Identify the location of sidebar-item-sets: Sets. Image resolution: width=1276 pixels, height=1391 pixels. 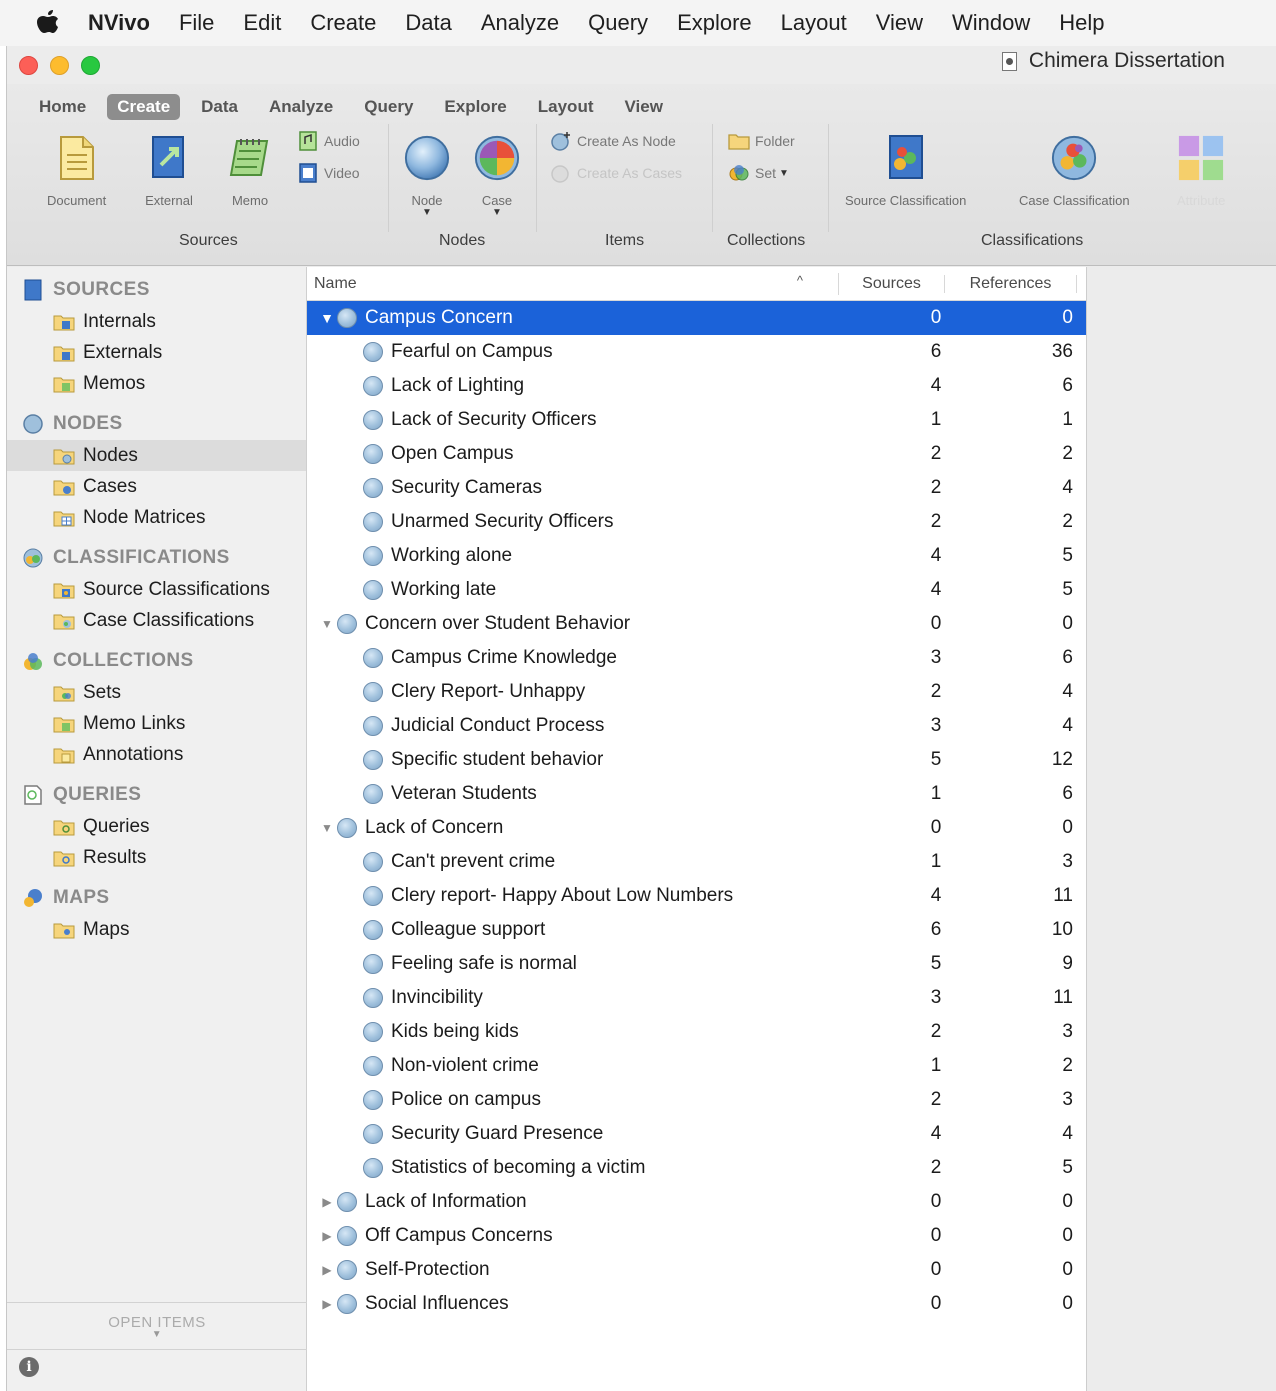
(156, 692).